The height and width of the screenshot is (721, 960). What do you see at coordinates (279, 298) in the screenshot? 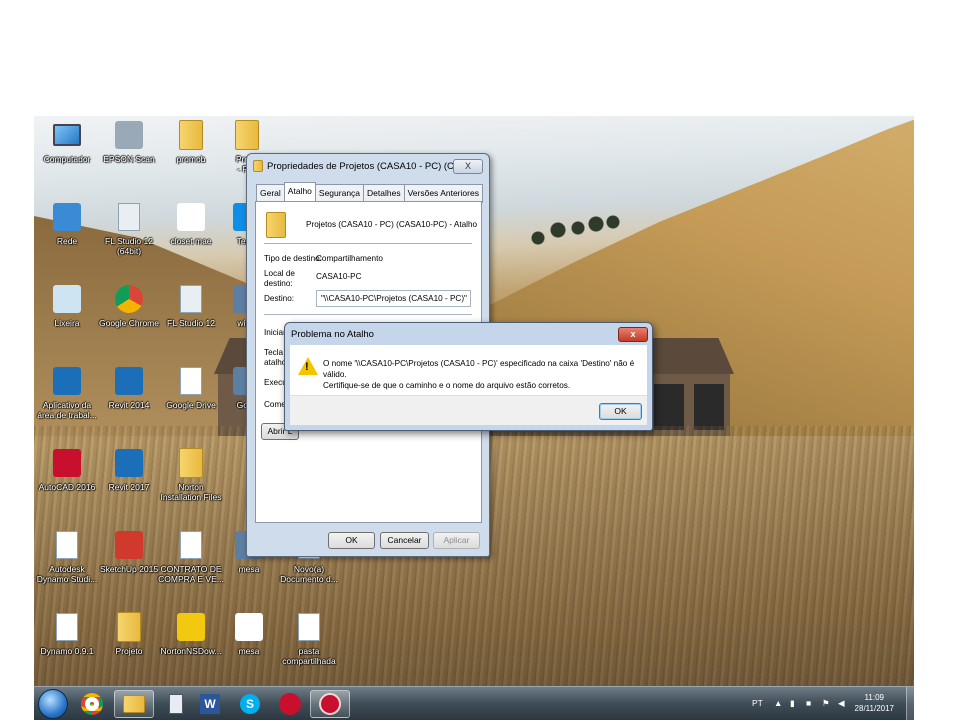
I see `target-label: Destino:` at bounding box center [279, 298].